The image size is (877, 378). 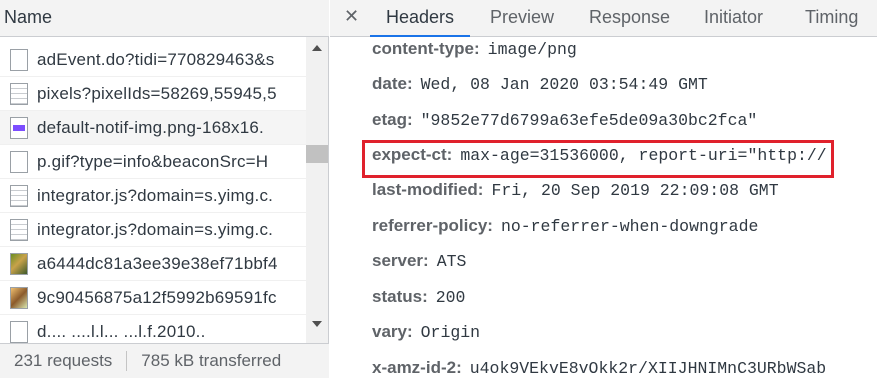 What do you see at coordinates (733, 17) in the screenshot?
I see `tab-initiator: Initiator` at bounding box center [733, 17].